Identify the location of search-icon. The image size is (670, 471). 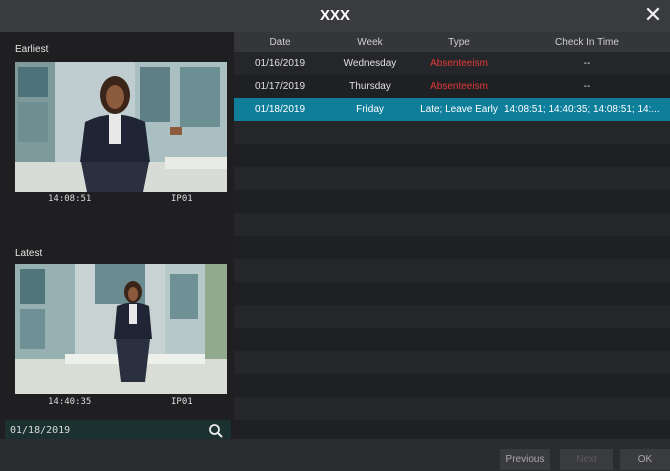
(216, 431).